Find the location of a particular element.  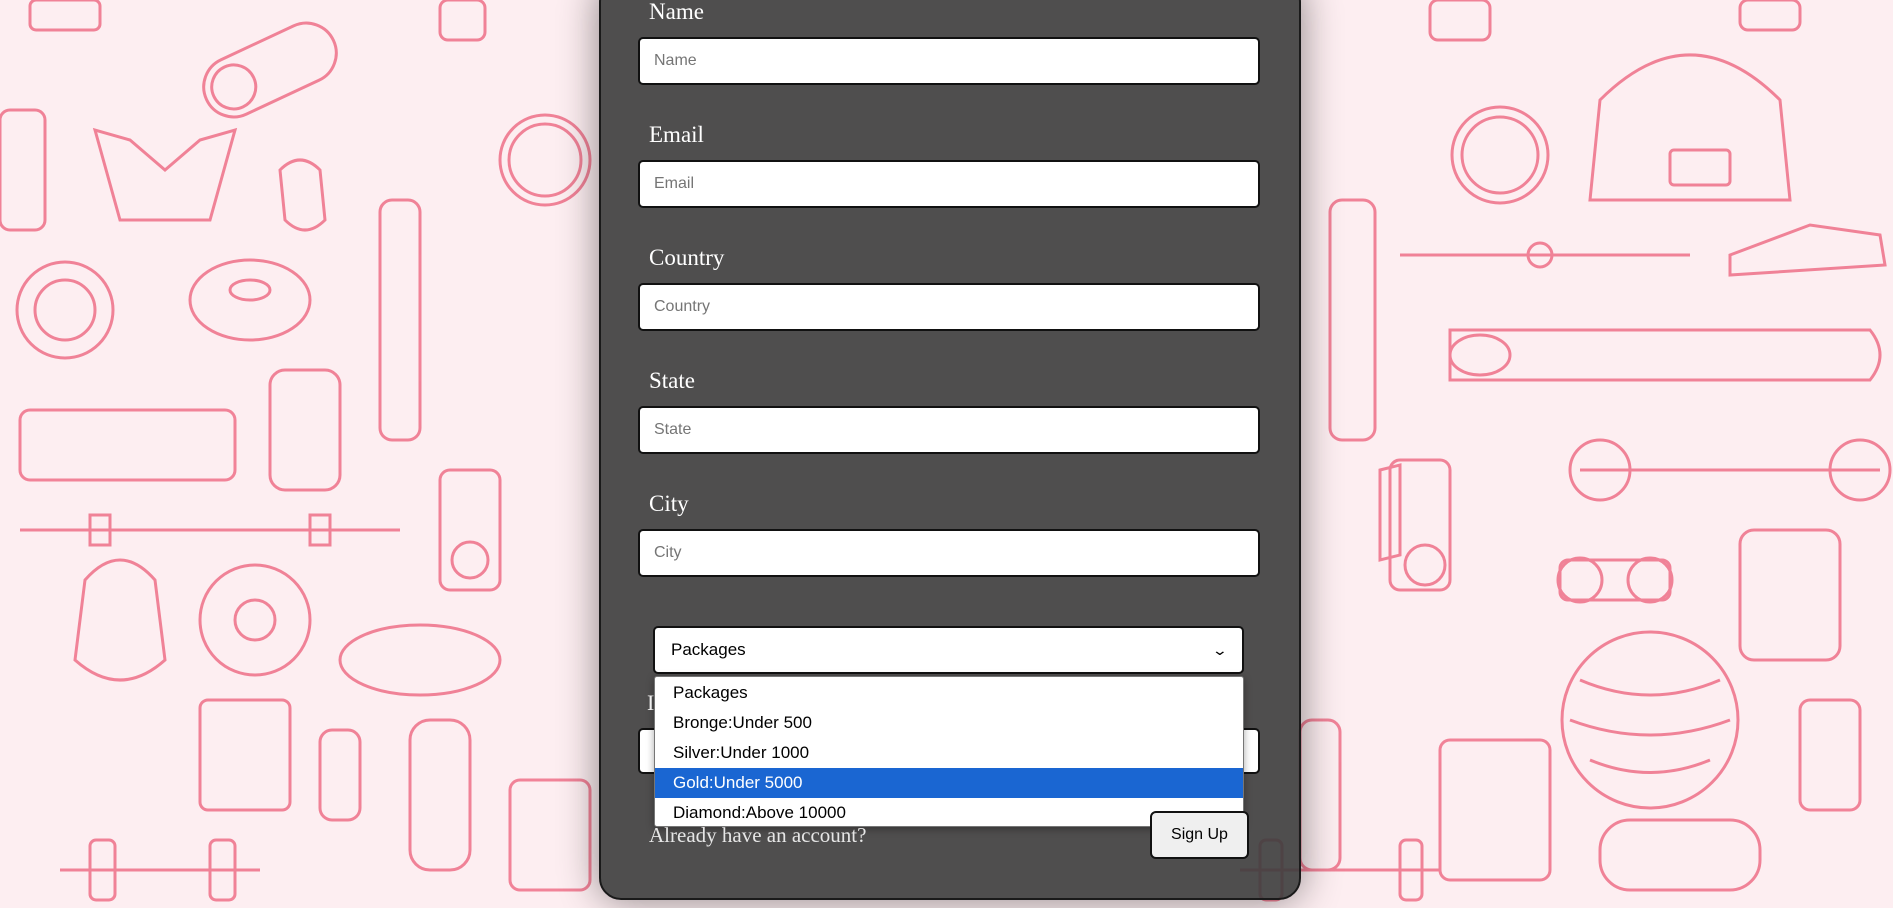

package-option: Bronge:Under 500 is located at coordinates (949, 723).